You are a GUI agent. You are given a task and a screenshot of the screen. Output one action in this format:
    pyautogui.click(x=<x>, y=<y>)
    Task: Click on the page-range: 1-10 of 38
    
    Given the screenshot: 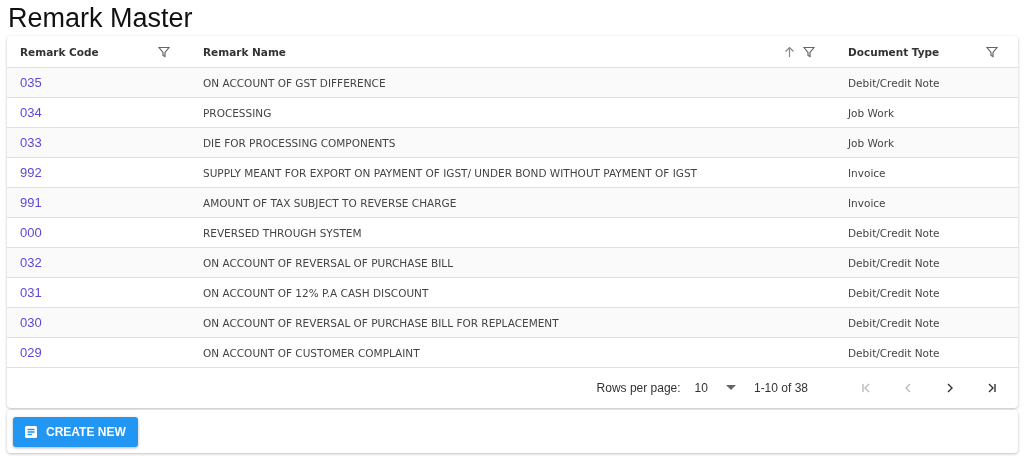 What is the action you would take?
    pyautogui.click(x=780, y=388)
    